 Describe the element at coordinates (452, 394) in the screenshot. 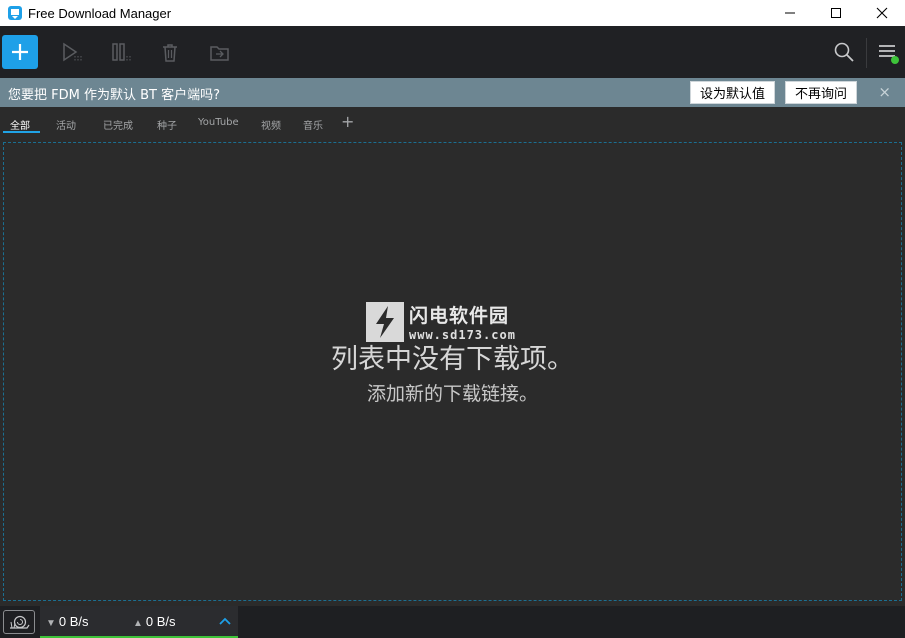

I see `empty-list-subtitle: 添加新的下载链接。` at that location.